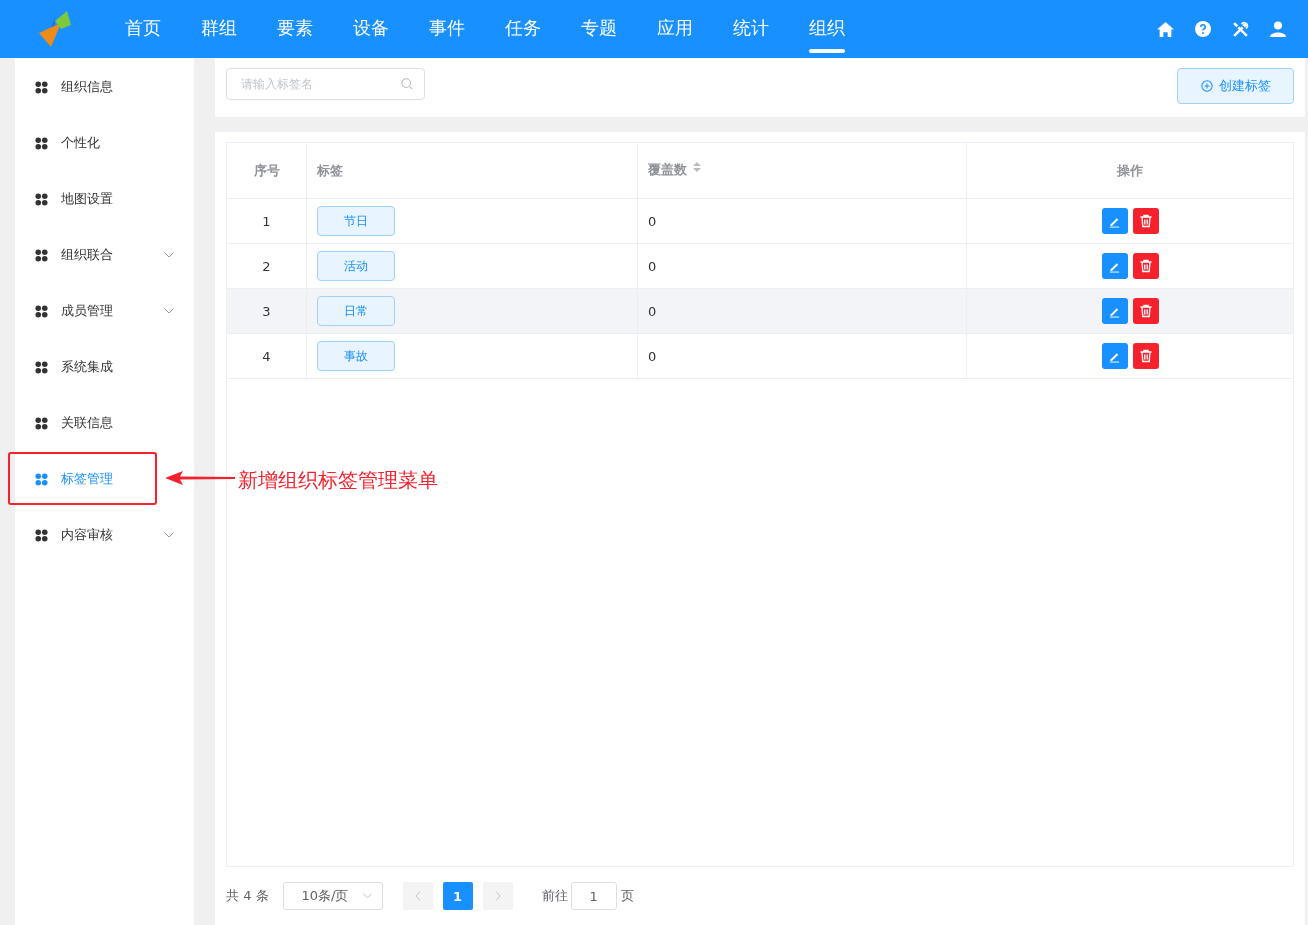 The height and width of the screenshot is (925, 1308). I want to click on sidebar-label: 组织信息, so click(87, 87).